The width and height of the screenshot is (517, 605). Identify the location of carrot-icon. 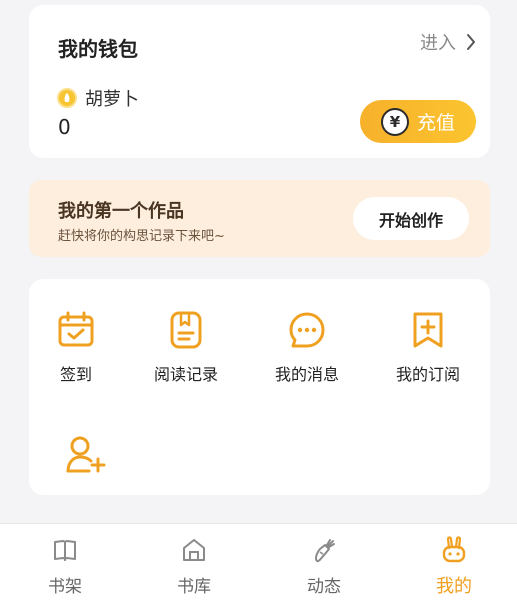
(325, 551).